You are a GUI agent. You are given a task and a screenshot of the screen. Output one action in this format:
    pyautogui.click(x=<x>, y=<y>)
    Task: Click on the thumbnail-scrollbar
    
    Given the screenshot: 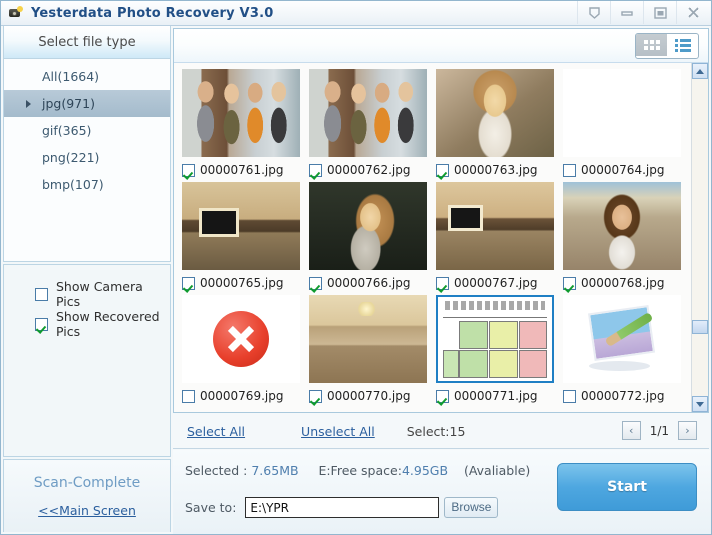 What is the action you would take?
    pyautogui.click(x=699, y=237)
    